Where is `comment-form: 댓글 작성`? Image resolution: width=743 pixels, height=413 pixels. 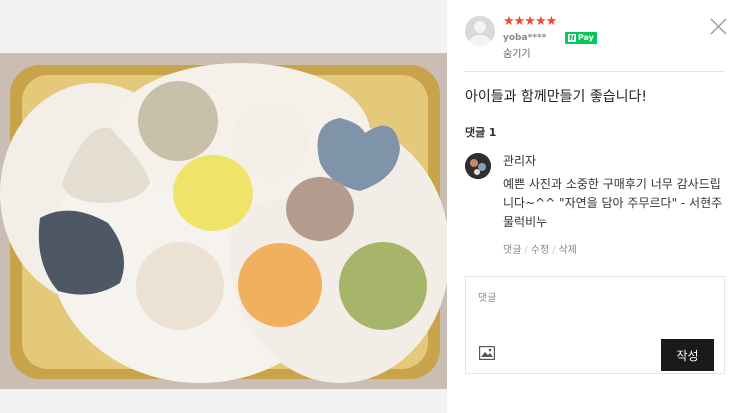 comment-form: 댓글 작성 is located at coordinates (595, 325).